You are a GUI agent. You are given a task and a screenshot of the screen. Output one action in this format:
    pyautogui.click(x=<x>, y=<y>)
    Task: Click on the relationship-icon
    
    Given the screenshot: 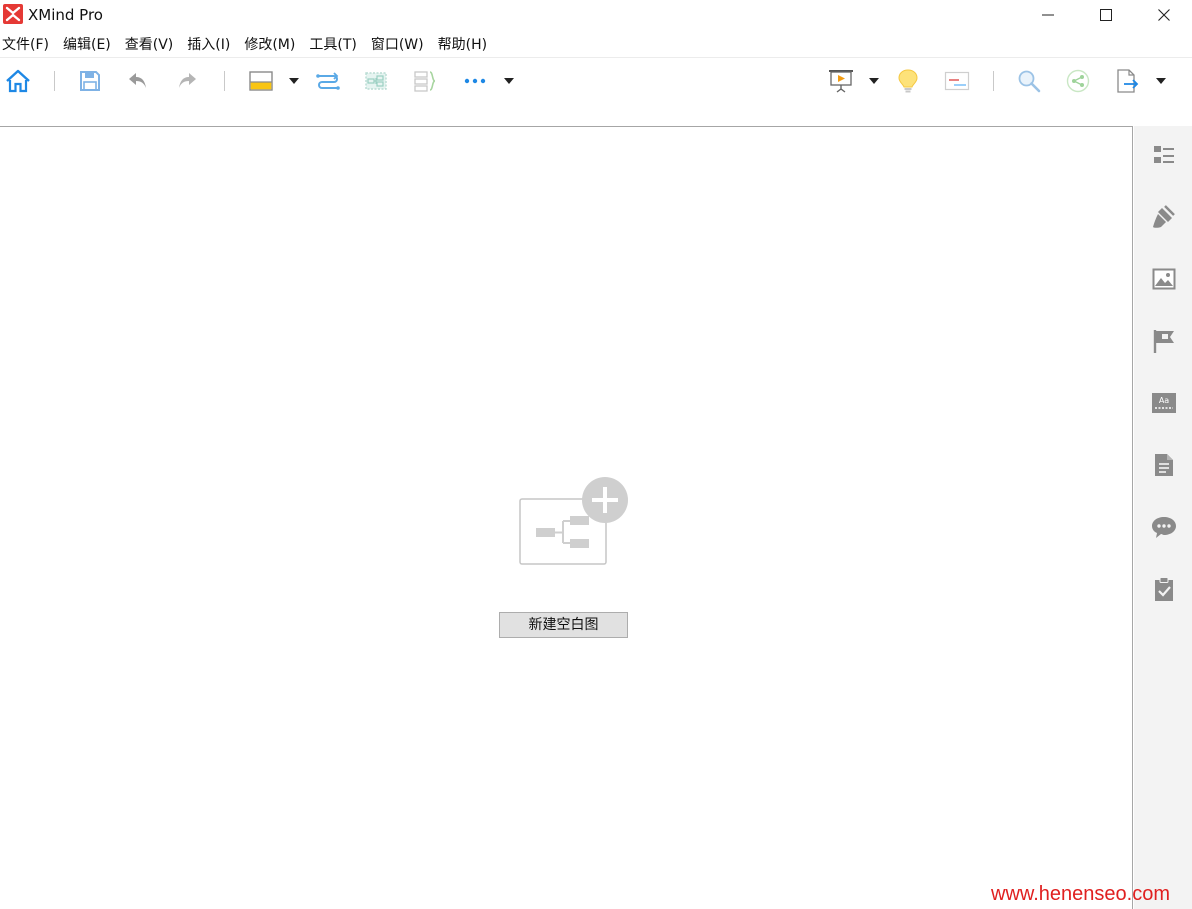 What is the action you would take?
    pyautogui.click(x=328, y=81)
    